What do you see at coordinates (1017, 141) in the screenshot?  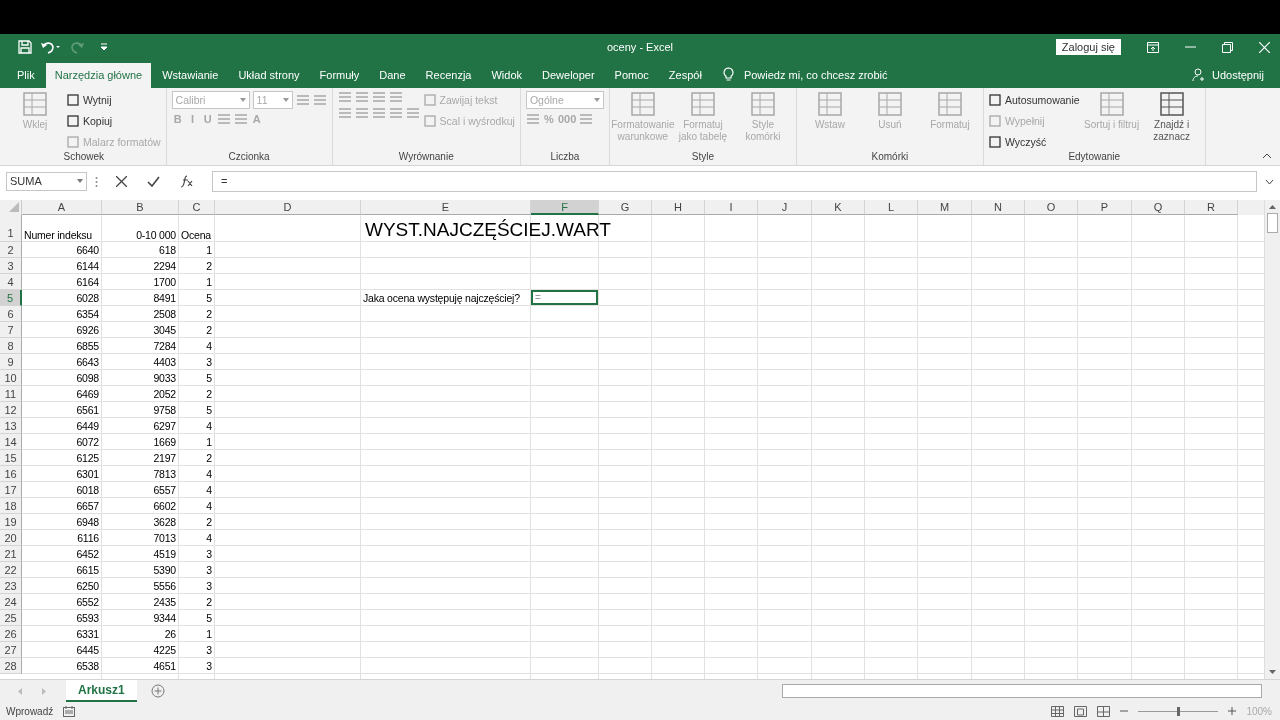 I see `ribbon-button: Wyczyść` at bounding box center [1017, 141].